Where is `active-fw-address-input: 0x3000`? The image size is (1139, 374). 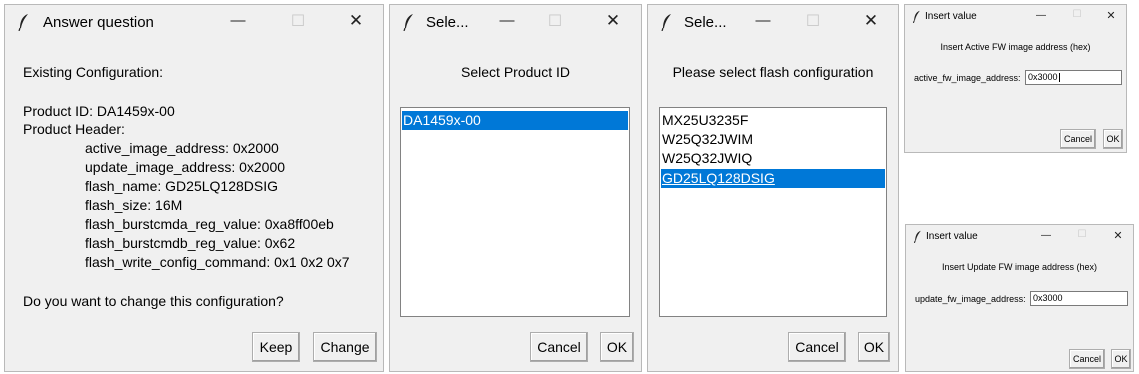 active-fw-address-input: 0x3000 is located at coordinates (1073, 77).